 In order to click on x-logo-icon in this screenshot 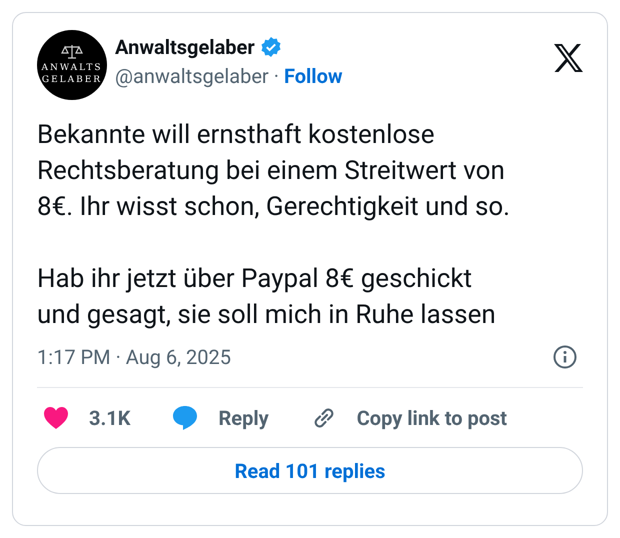, I will do `click(568, 58)`.